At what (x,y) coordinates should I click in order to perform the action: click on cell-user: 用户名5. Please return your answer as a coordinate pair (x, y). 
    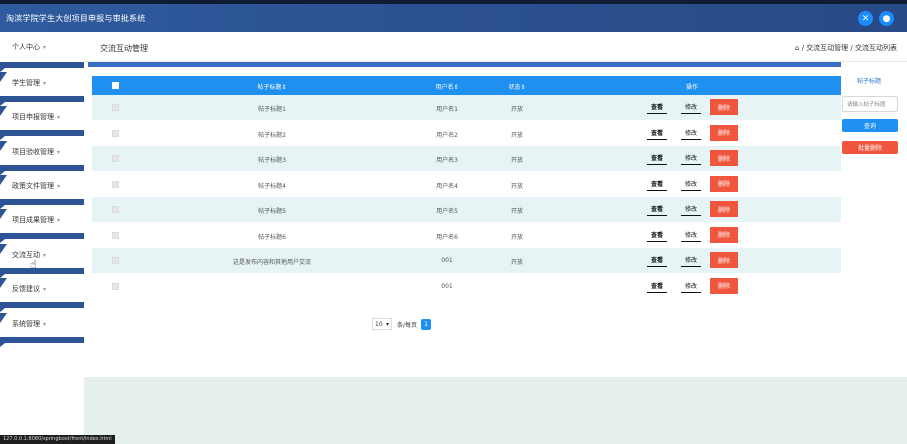
    Looking at the image, I should click on (447, 211).